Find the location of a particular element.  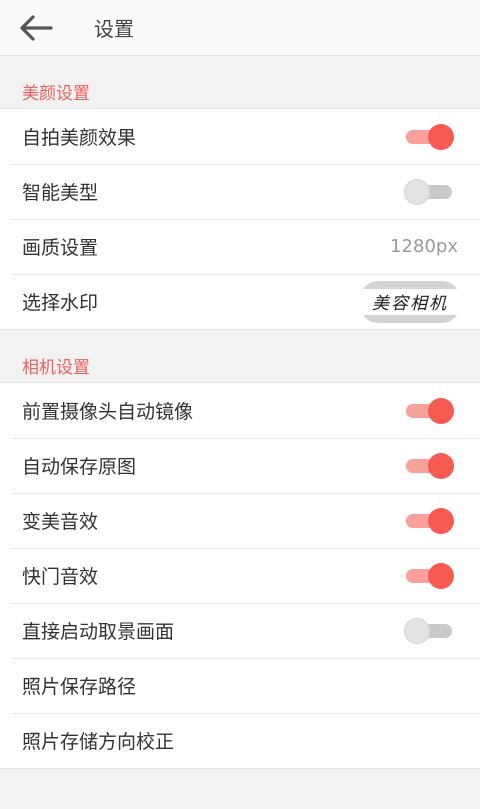

setting-row-smart-shape: 智能美型 is located at coordinates (240, 191).